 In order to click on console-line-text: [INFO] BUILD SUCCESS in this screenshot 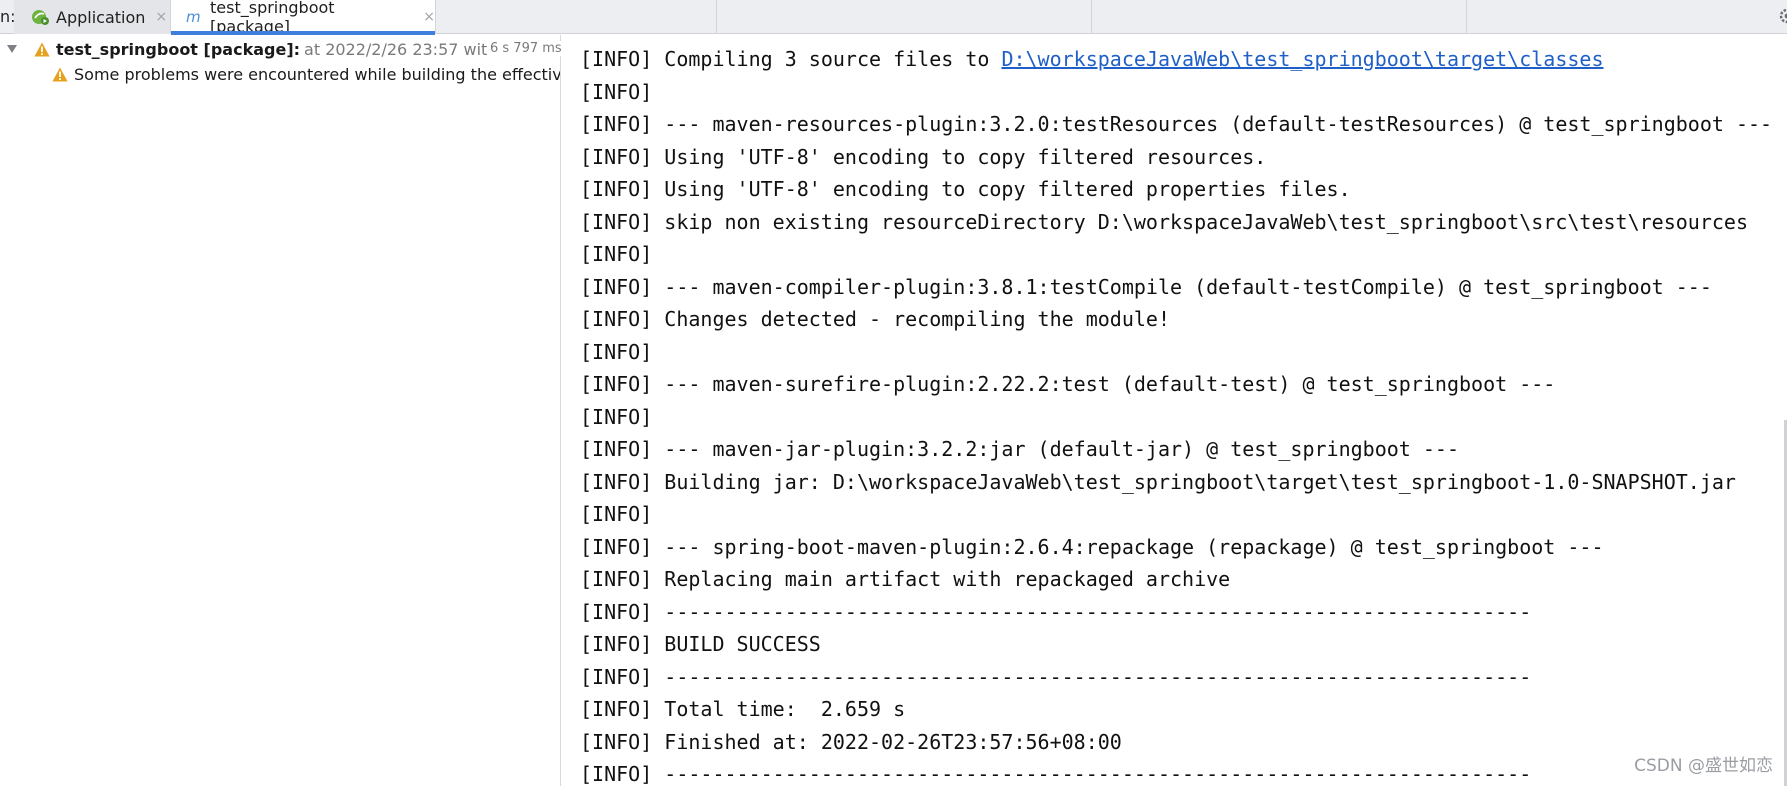, I will do `click(700, 644)`.